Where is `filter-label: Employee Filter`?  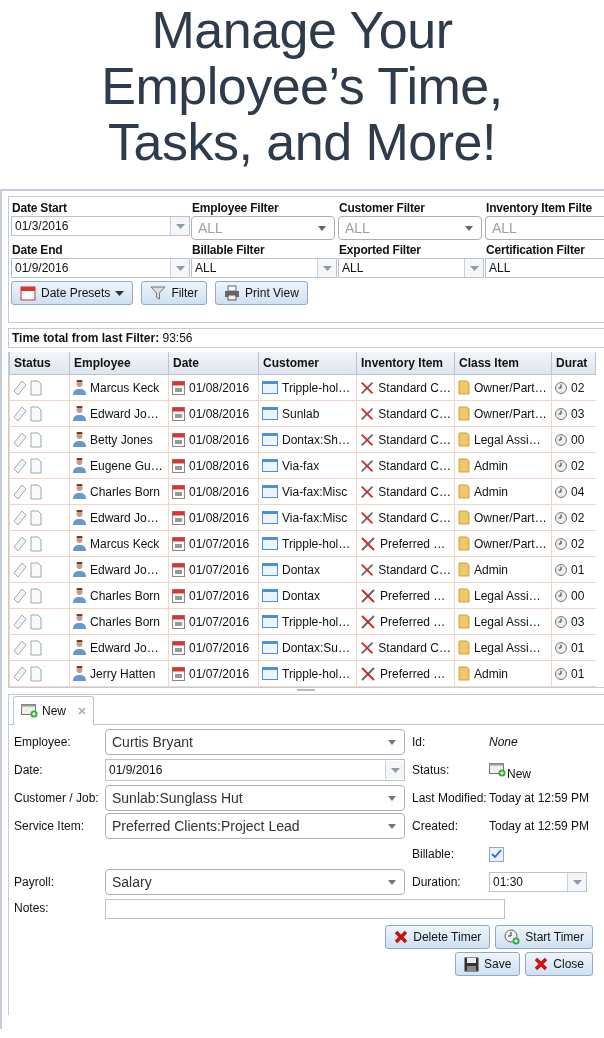 filter-label: Employee Filter is located at coordinates (236, 208).